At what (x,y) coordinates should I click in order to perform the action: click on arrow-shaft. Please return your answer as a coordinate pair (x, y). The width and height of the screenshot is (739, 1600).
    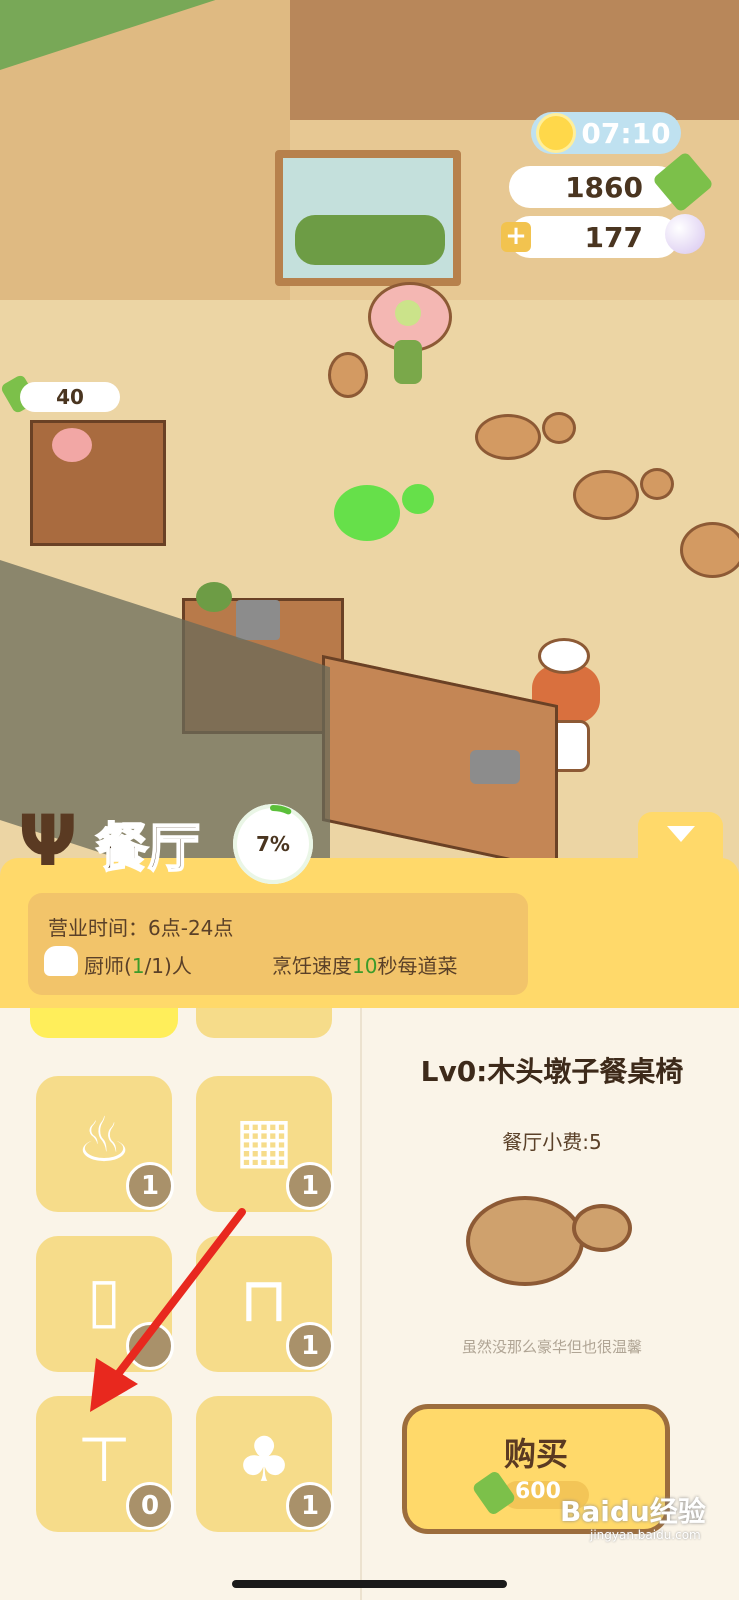
    Looking at the image, I should click on (177, 1297).